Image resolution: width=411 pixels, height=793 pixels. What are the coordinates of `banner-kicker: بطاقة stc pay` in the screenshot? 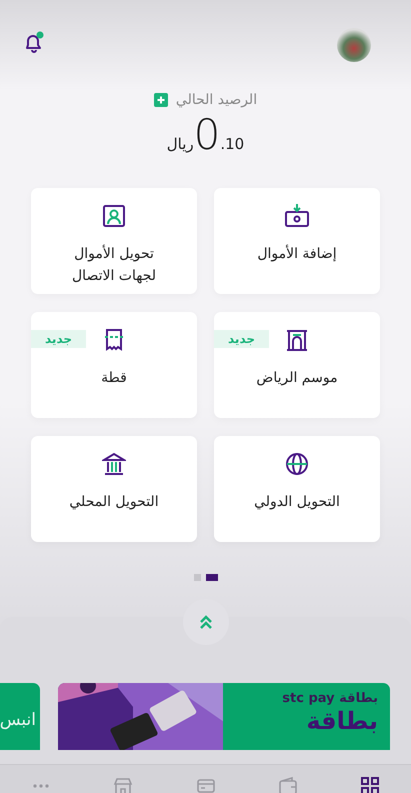 It's located at (330, 698).